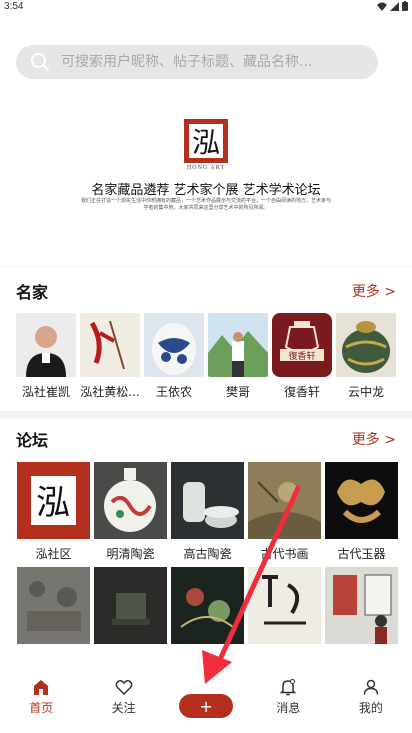  Describe the element at coordinates (173, 392) in the screenshot. I see `master-name: 王依农` at that location.